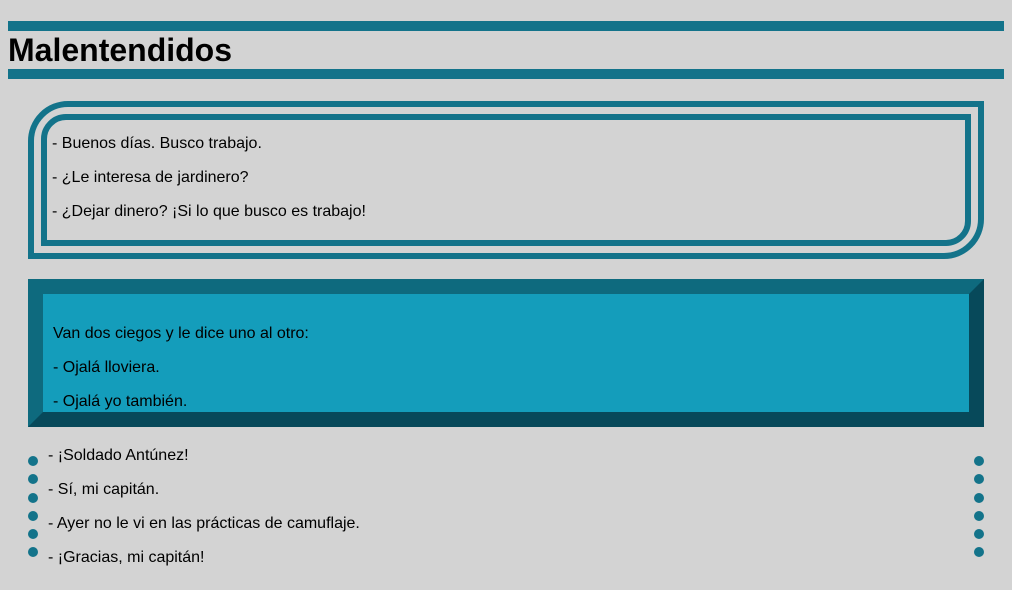  I want to click on joke-line: - ¡Gracias, mi capitán!, so click(126, 557).